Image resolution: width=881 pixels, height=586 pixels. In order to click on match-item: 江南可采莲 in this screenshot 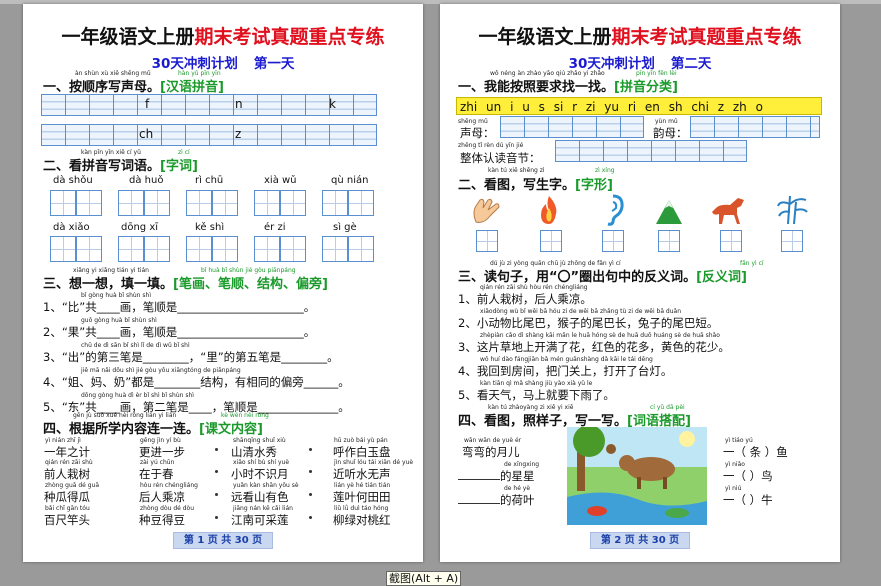, I will do `click(260, 520)`.